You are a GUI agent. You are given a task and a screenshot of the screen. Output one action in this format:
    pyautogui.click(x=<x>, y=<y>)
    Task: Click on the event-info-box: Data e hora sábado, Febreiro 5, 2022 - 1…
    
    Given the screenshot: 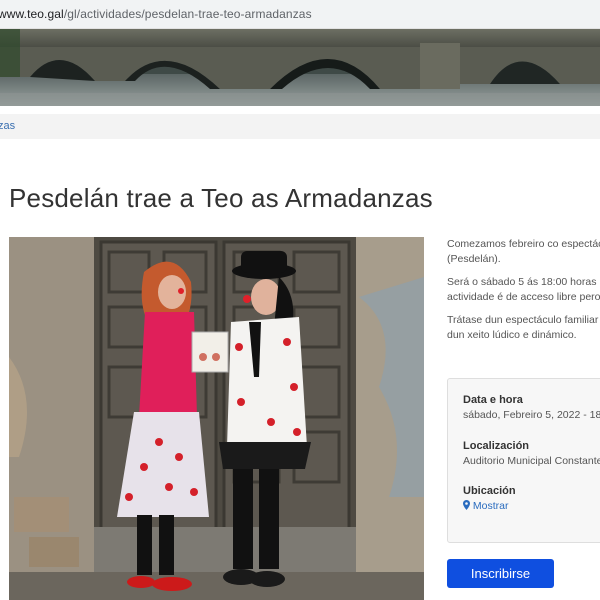 What is the action you would take?
    pyautogui.click(x=523, y=460)
    